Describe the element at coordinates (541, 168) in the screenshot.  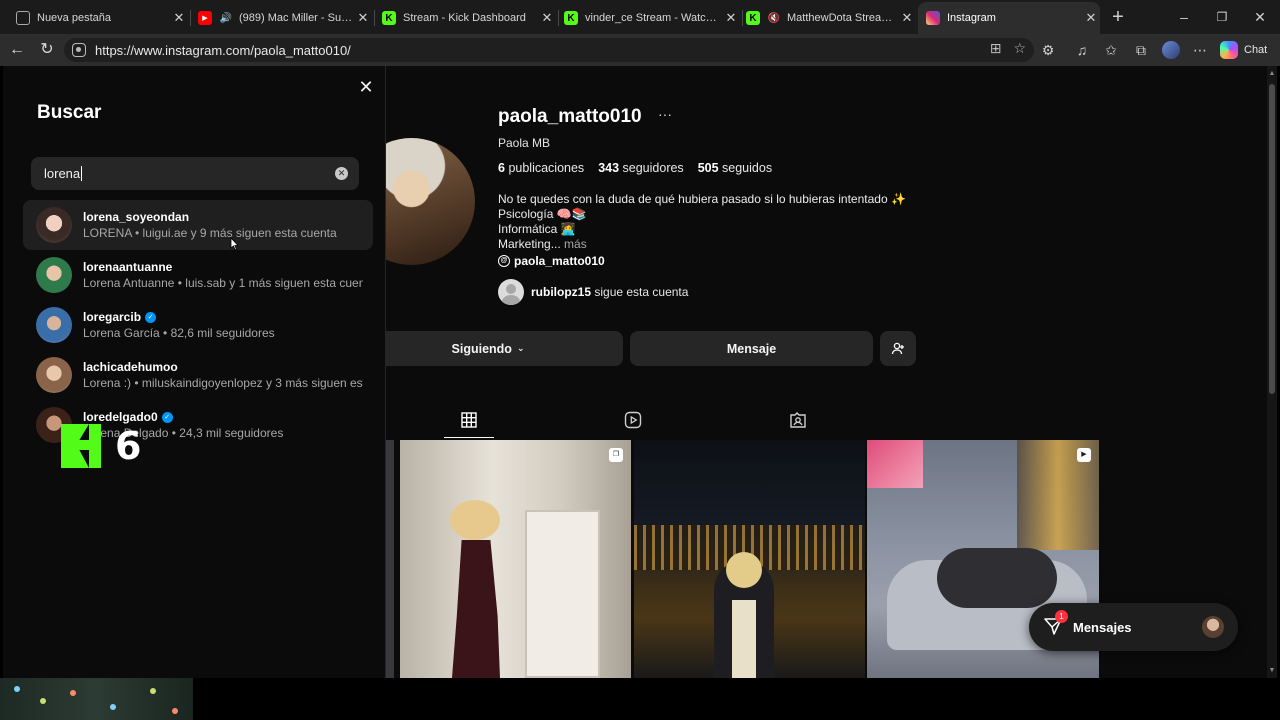
I see `posts-stat: 6 publicaciones` at that location.